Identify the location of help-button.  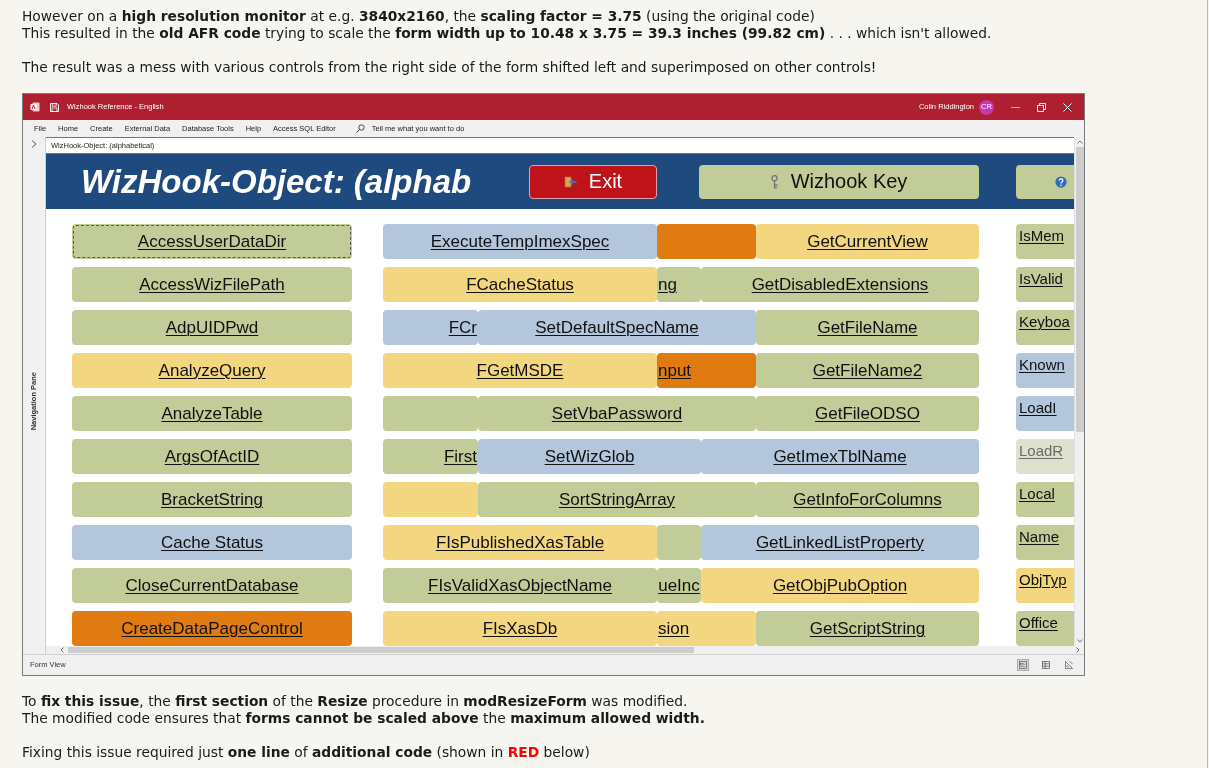
(1045, 181).